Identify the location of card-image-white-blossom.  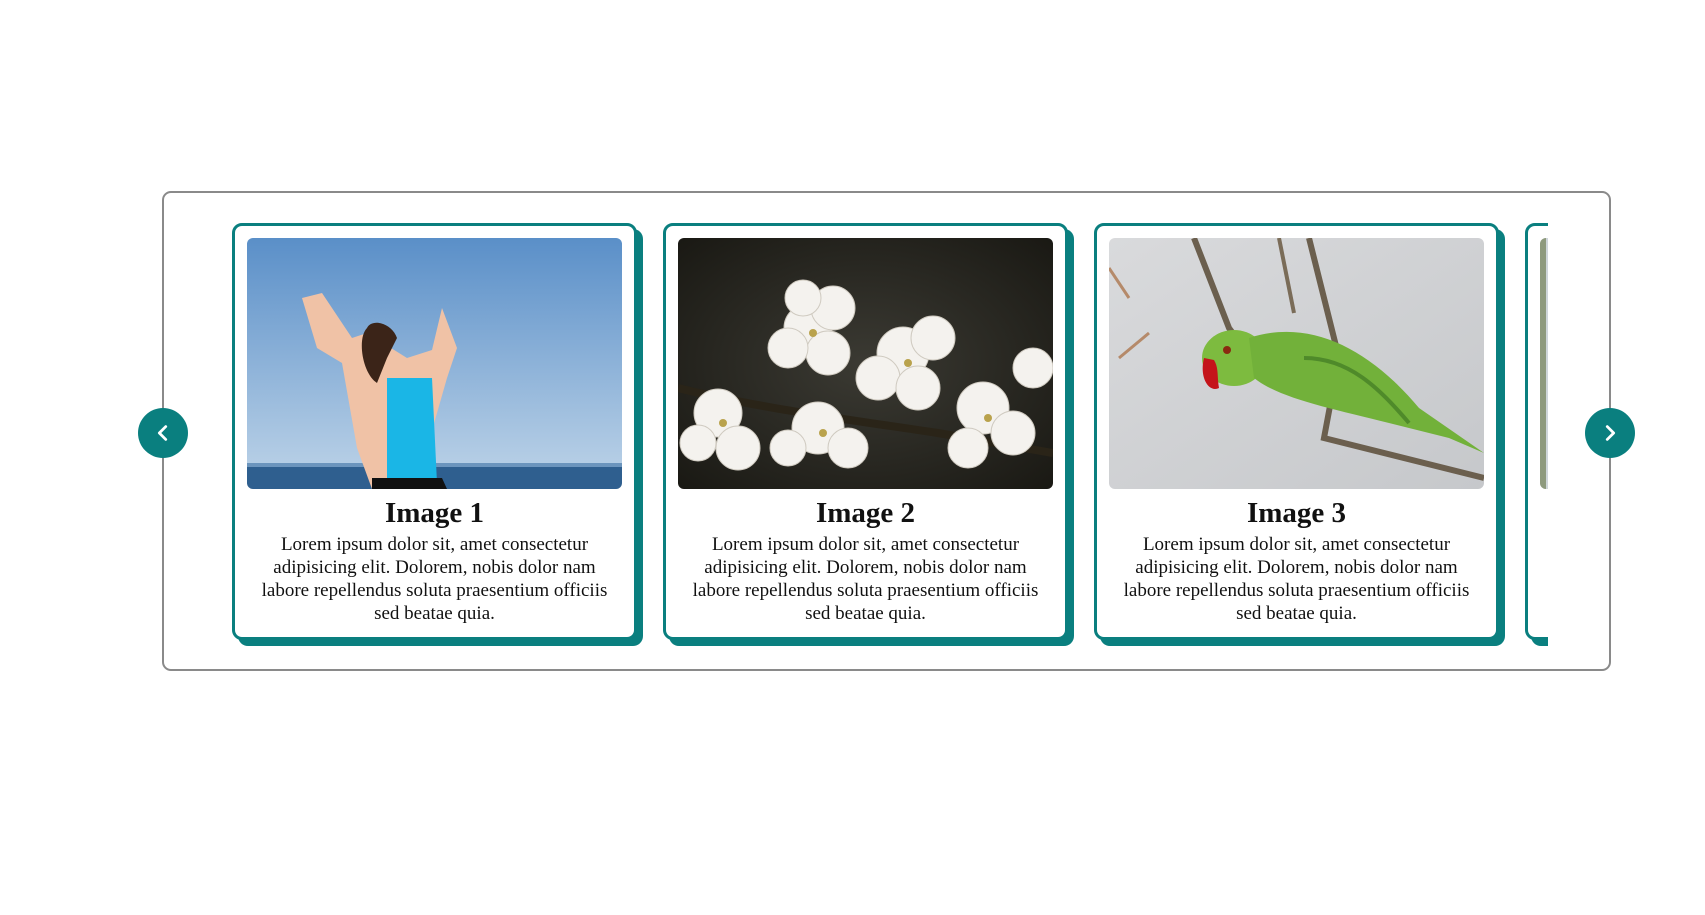
(865, 363).